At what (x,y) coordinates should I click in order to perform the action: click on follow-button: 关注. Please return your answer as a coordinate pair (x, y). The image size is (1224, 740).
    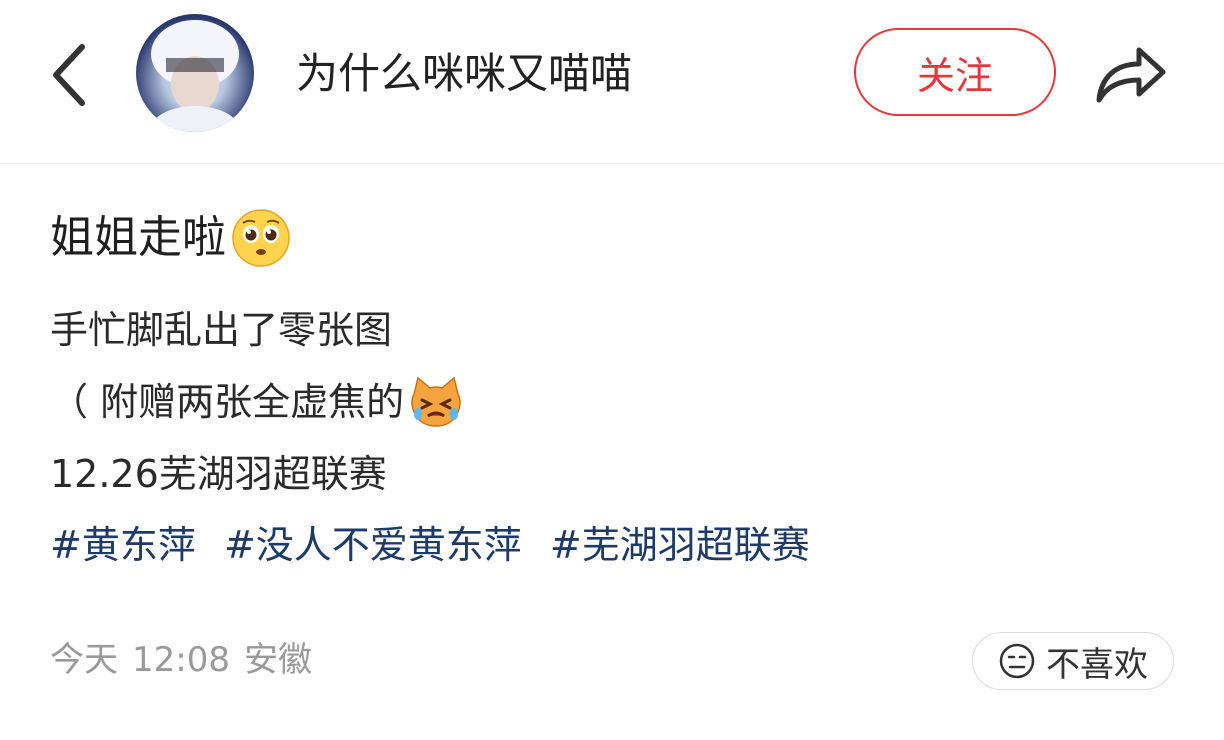
    Looking at the image, I should click on (955, 72).